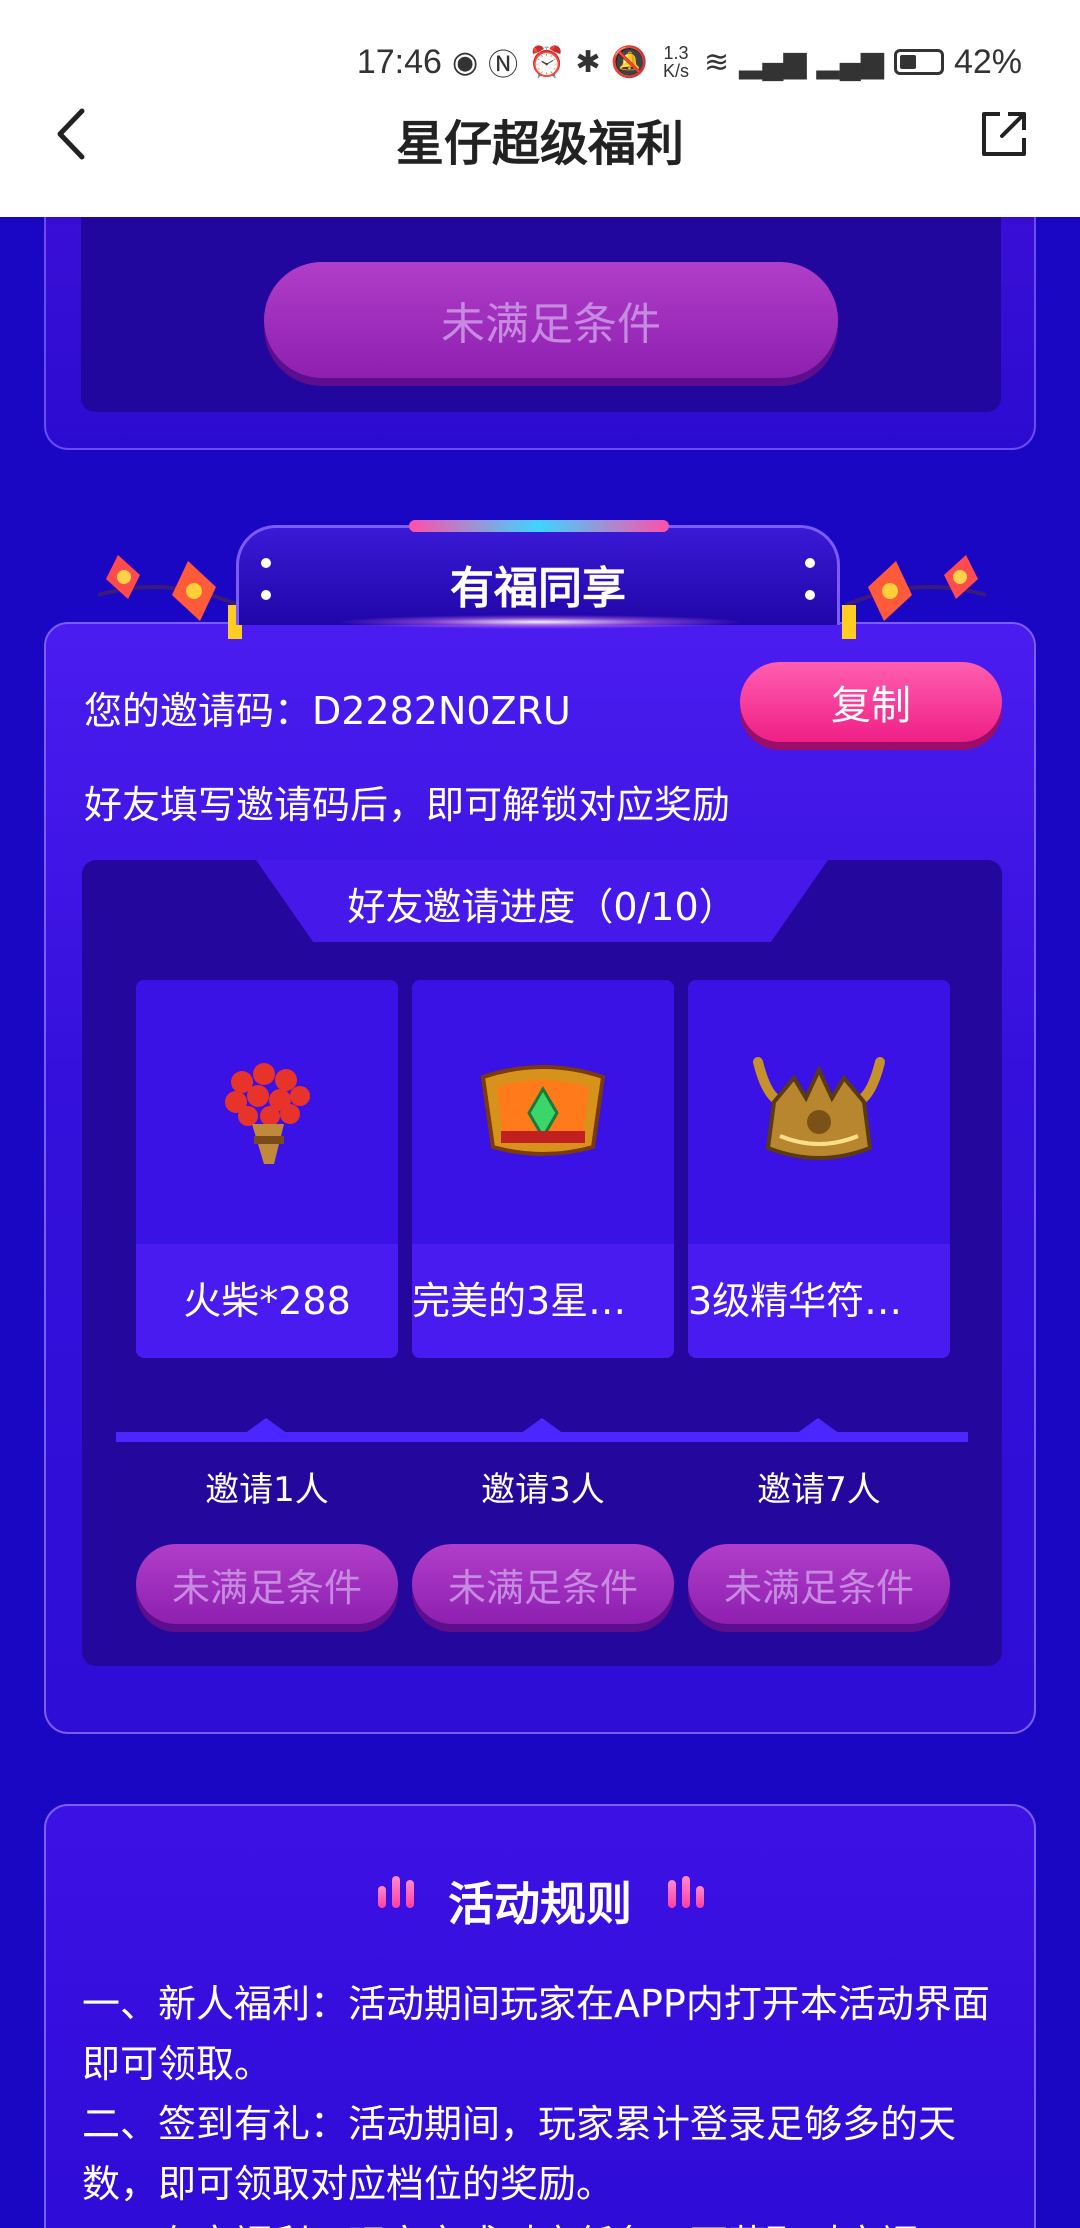 The width and height of the screenshot is (1080, 2228). I want to click on progress-title: 好友邀请进度（0/10）, so click(542, 907).